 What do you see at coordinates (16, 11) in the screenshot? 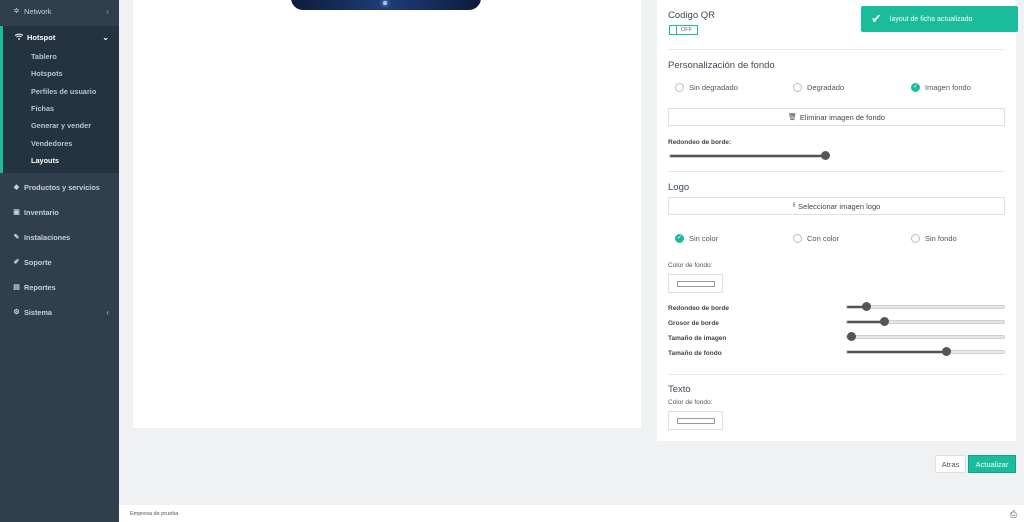
I see `network-icon: ✲` at bounding box center [16, 11].